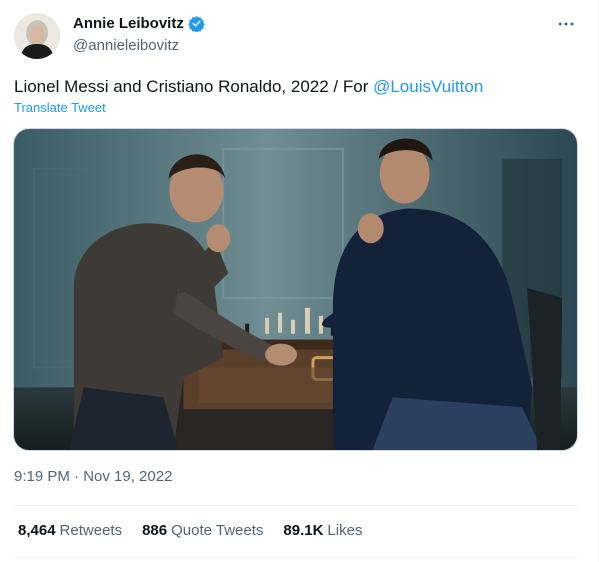 Image resolution: width=599 pixels, height=562 pixels. What do you see at coordinates (93, 476) in the screenshot?
I see `tweet-timestamp: 9:19 PM · Nov 19, 2022` at bounding box center [93, 476].